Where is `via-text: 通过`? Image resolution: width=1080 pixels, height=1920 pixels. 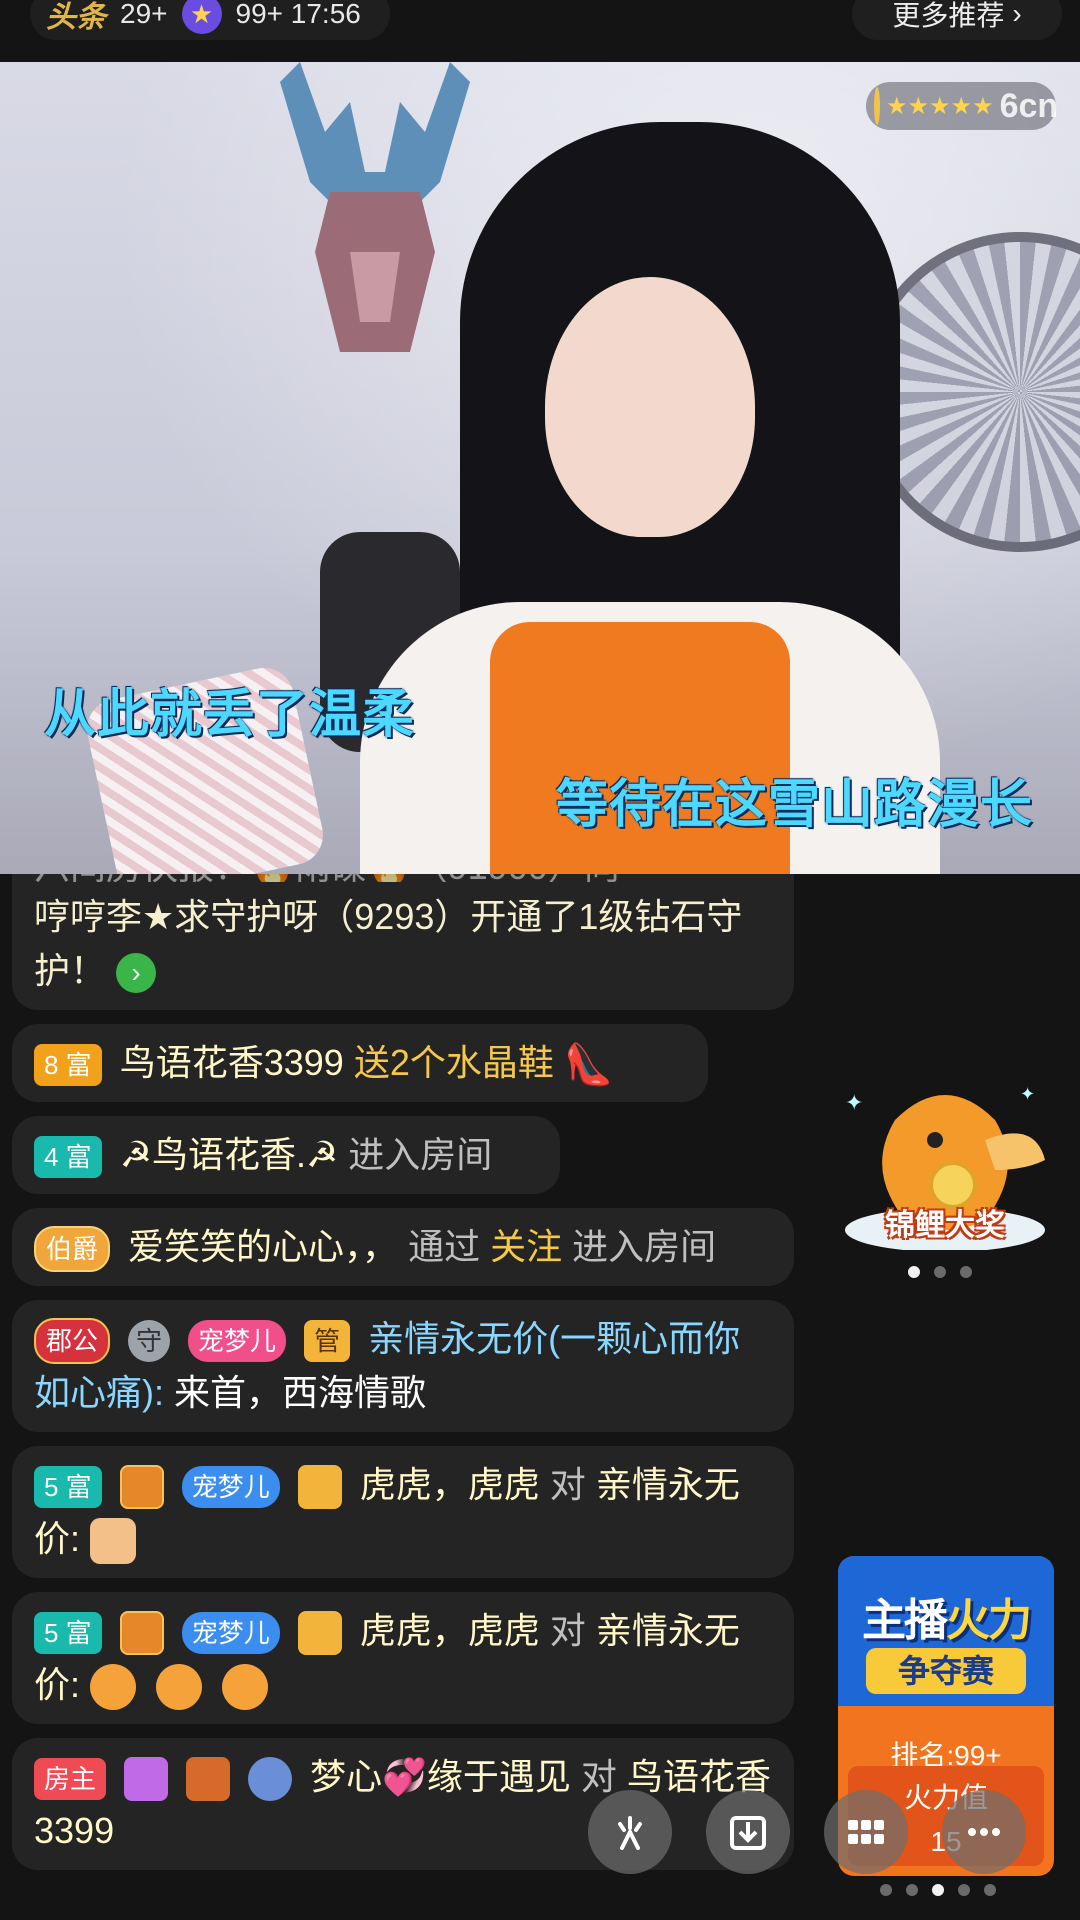
via-text: 通过 is located at coordinates (444, 1246).